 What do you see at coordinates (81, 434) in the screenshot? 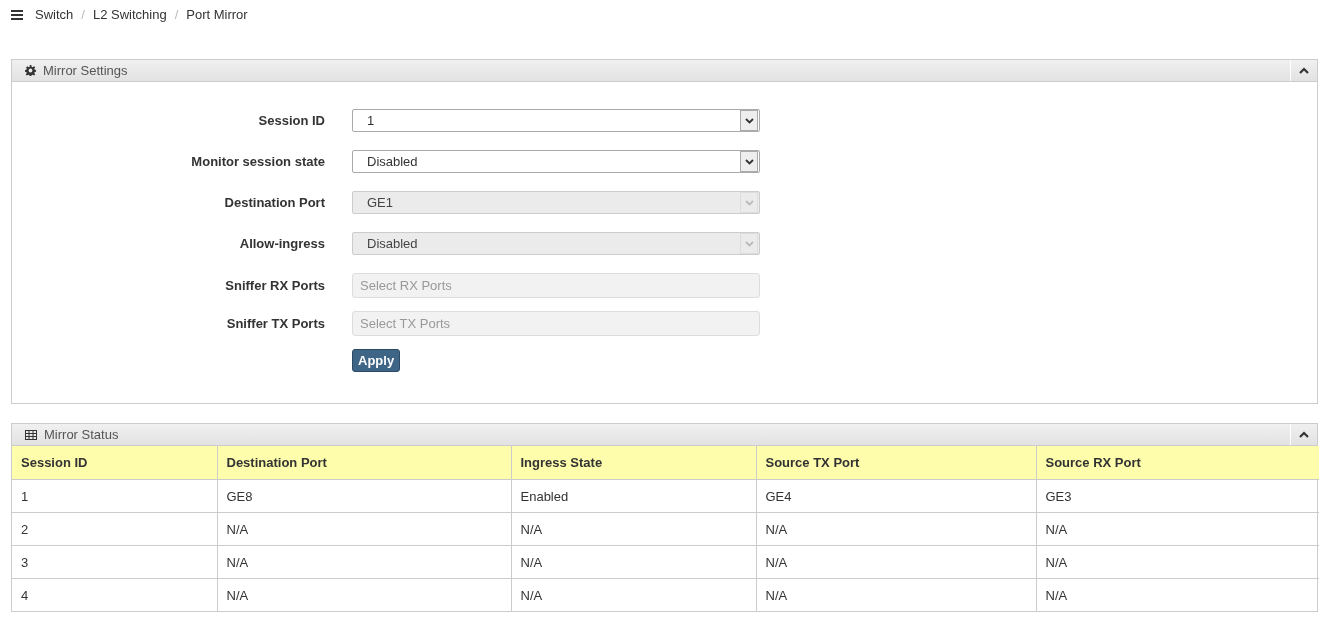
I see `panel-title: Mirror Status` at bounding box center [81, 434].